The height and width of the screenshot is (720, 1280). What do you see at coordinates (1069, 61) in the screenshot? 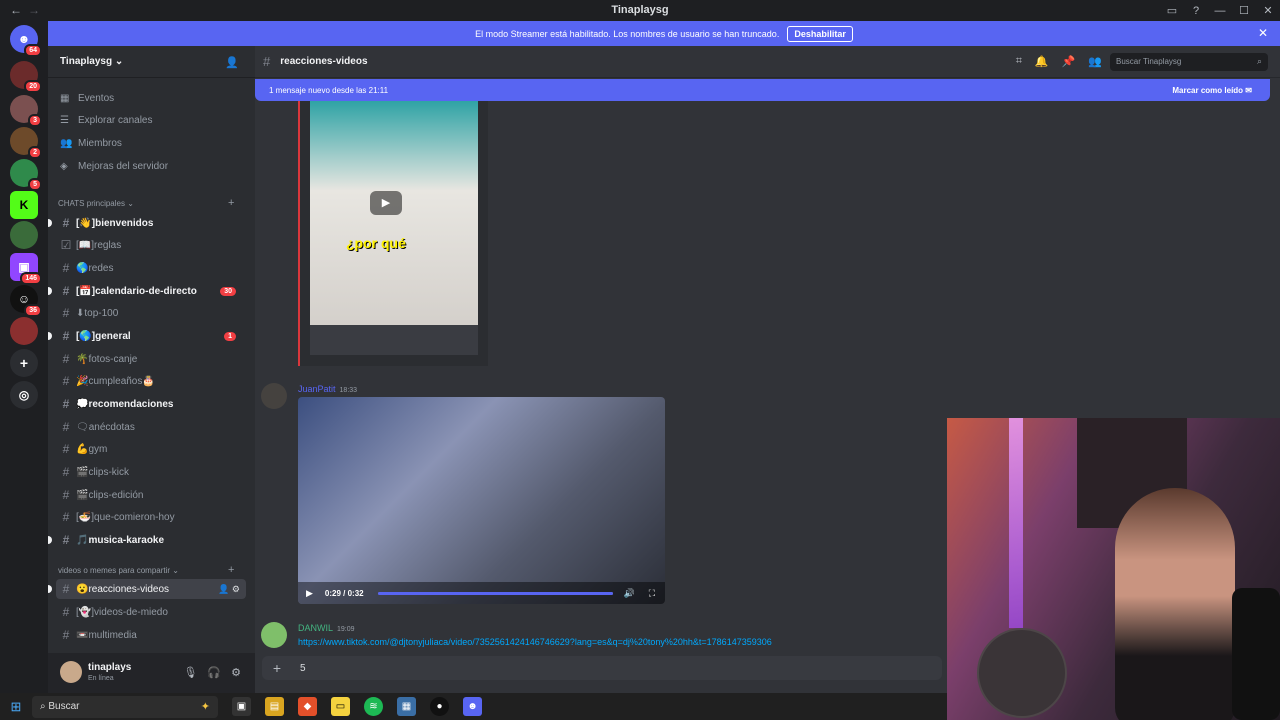
I see `pin-icon: 📌` at bounding box center [1069, 61].